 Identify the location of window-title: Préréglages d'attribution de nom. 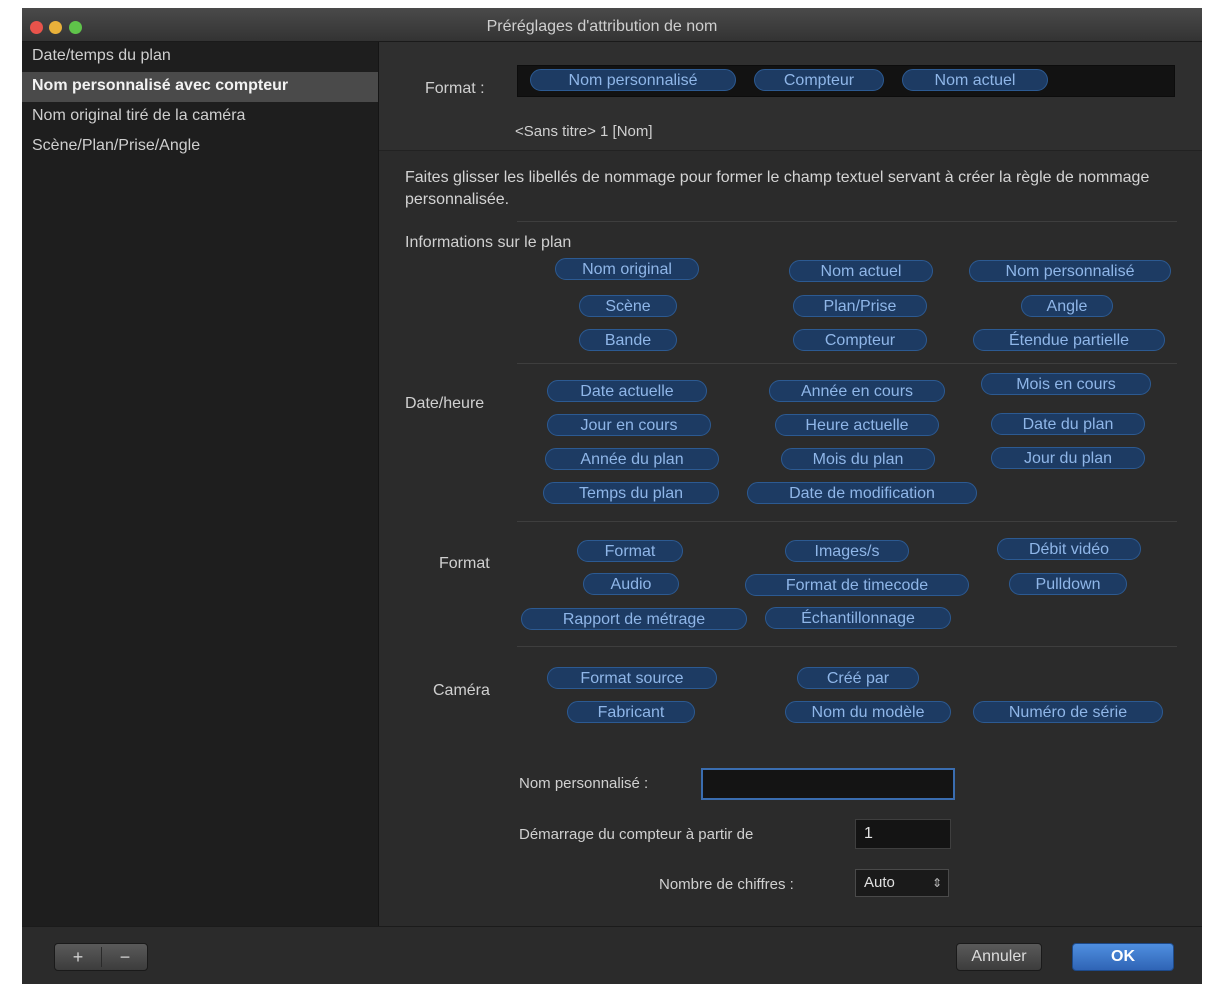
(602, 26).